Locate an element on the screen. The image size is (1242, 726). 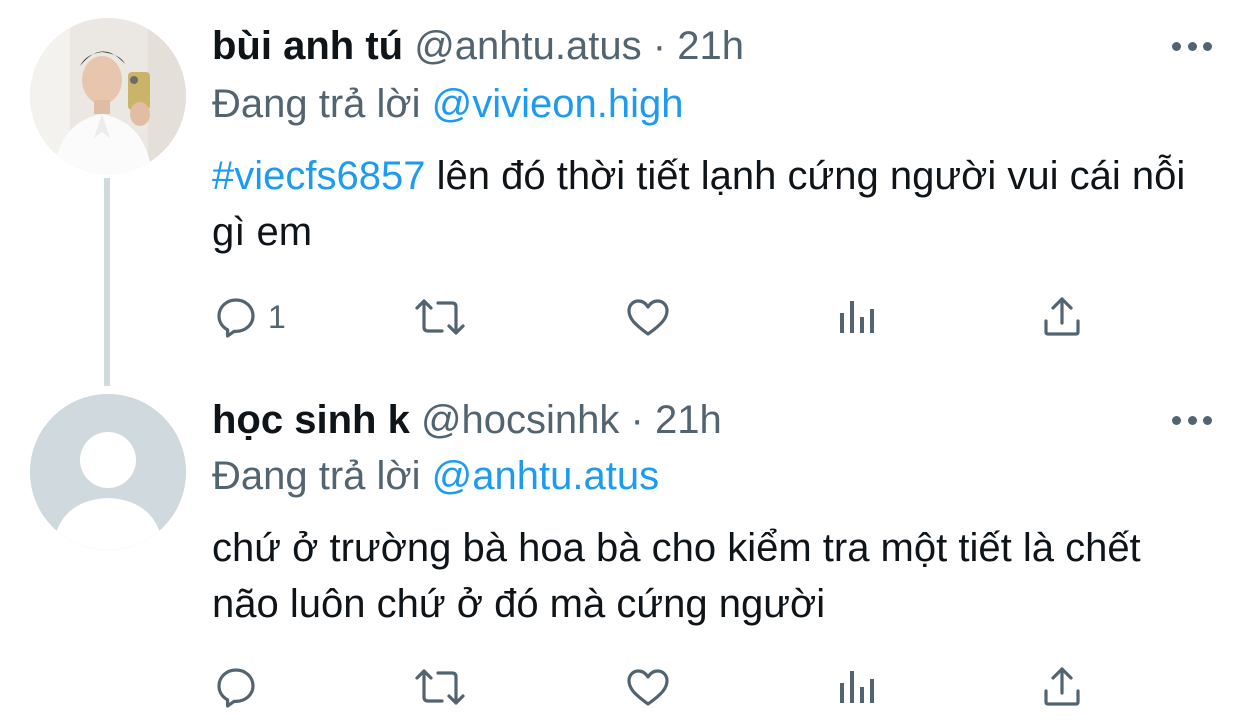
tweet-header: bùi anh tú @anhtu.atus · 21h is located at coordinates (478, 46).